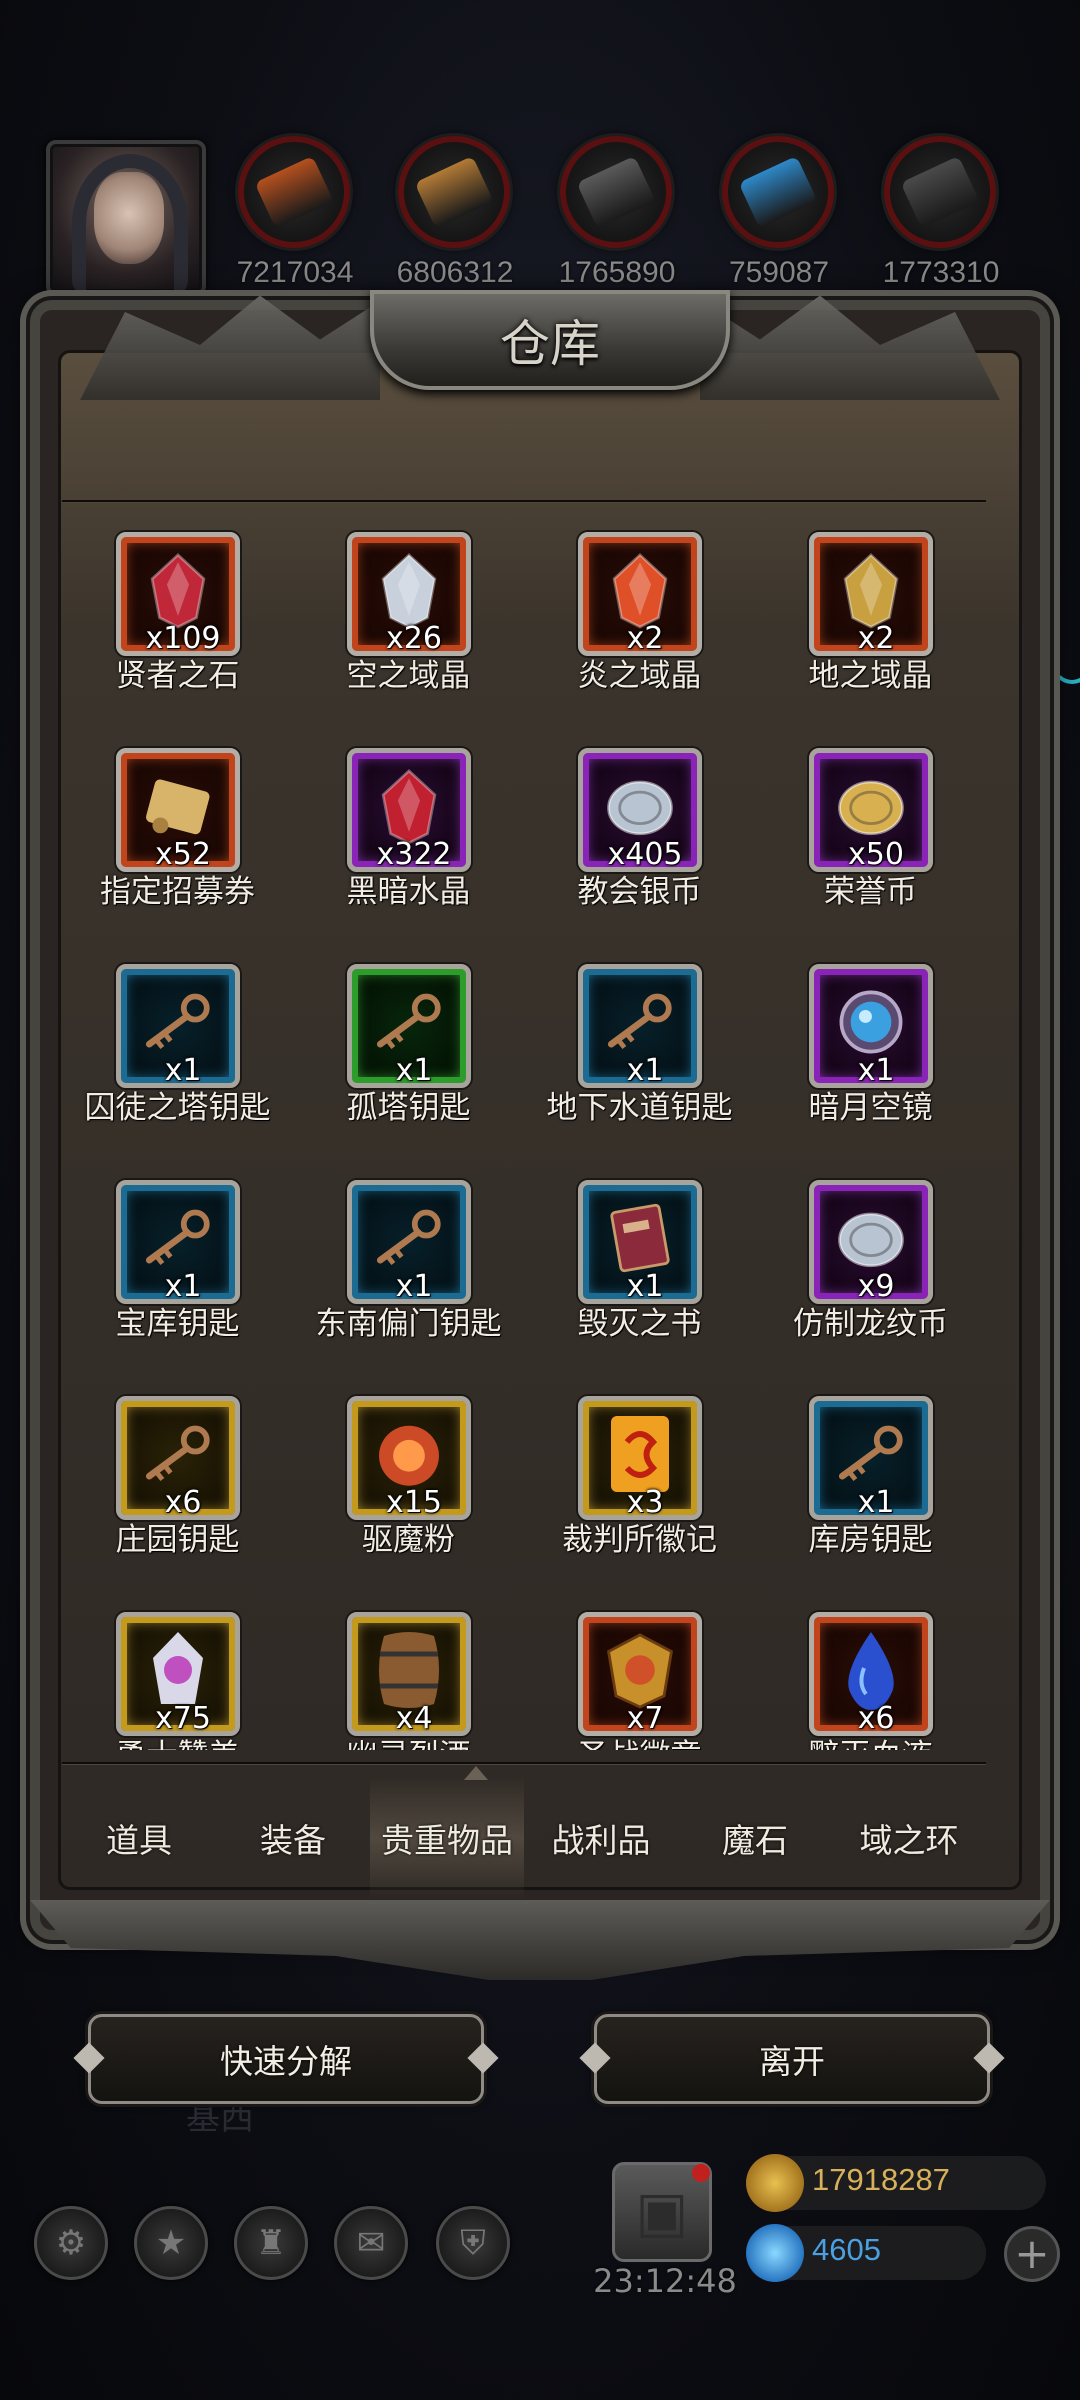 The image size is (1080, 2400). Describe the element at coordinates (409, 810) in the screenshot. I see `item-slot: x322` at that location.